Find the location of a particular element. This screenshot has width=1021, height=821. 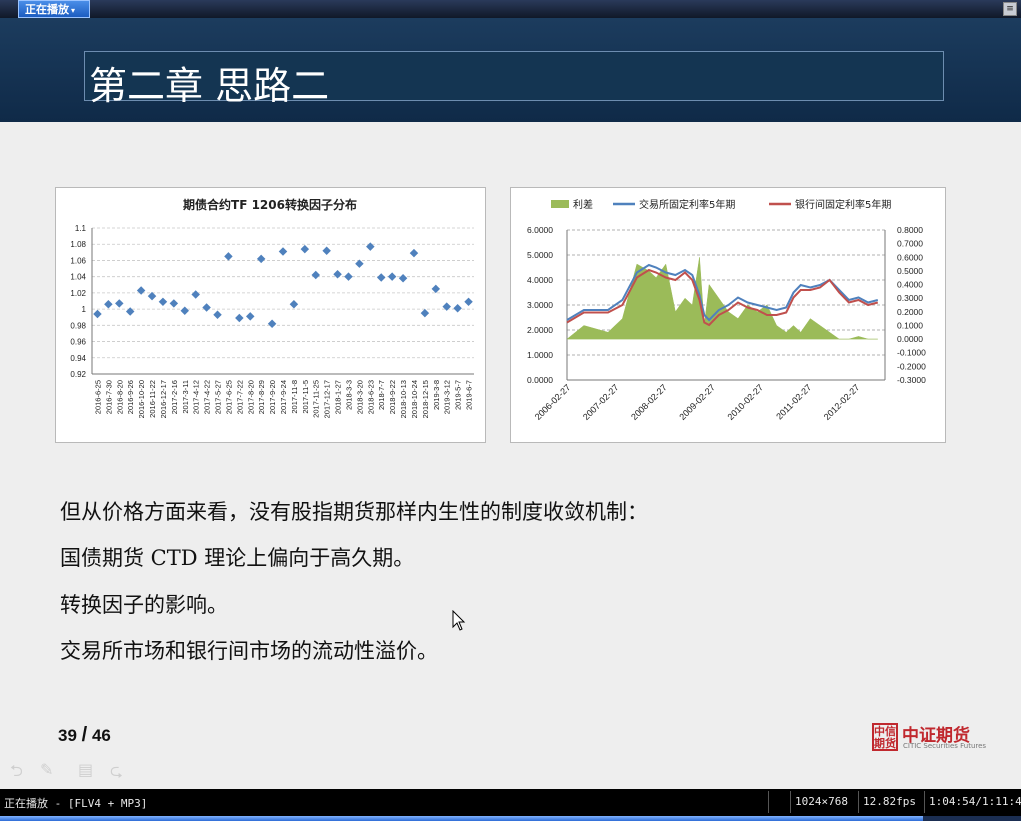

chart2-left-tick-label: 6.0000 is located at coordinates (540, 230).